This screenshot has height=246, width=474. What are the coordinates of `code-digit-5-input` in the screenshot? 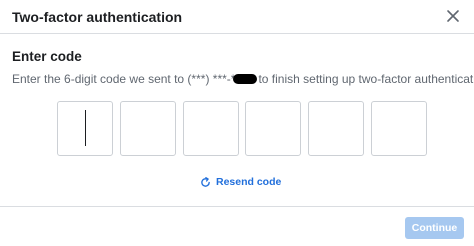 It's located at (336, 128).